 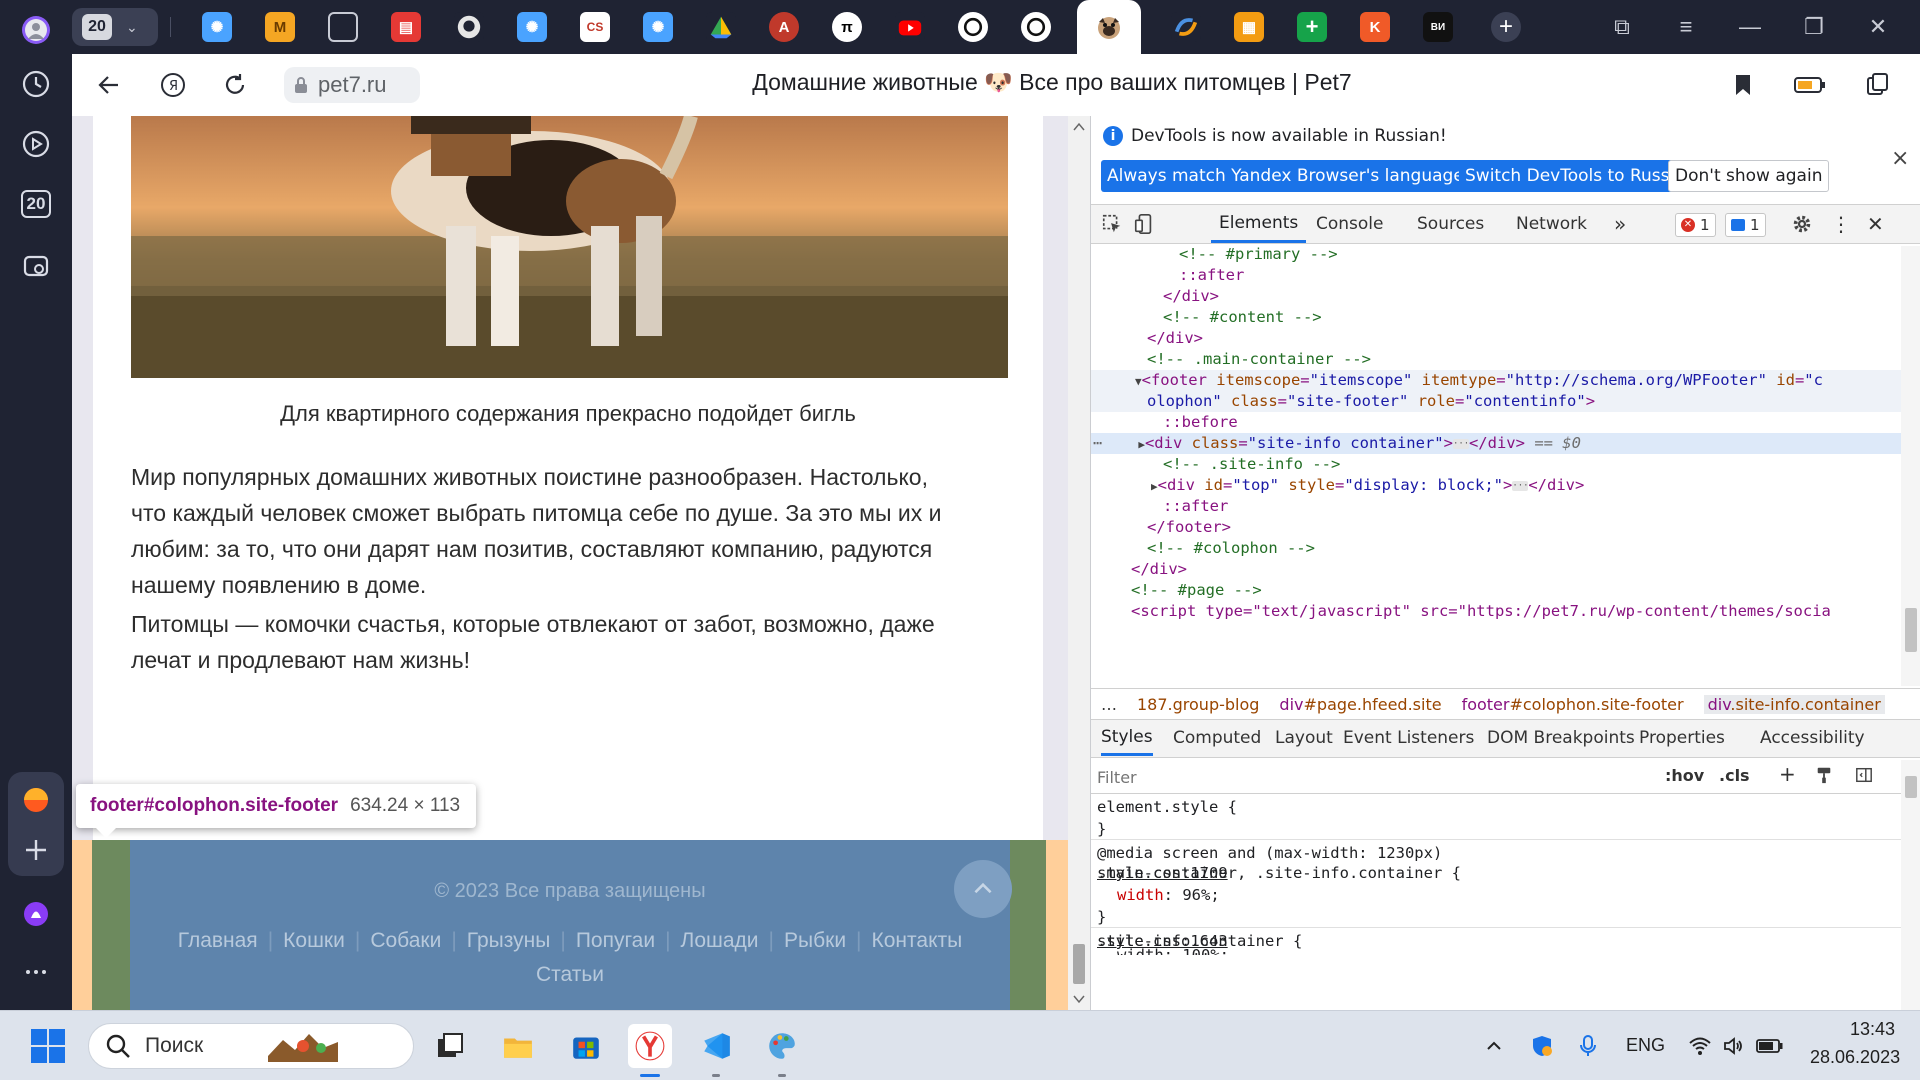 What do you see at coordinates (815, 940) in the screenshot?
I see `footer-link-fish: Рыбки` at bounding box center [815, 940].